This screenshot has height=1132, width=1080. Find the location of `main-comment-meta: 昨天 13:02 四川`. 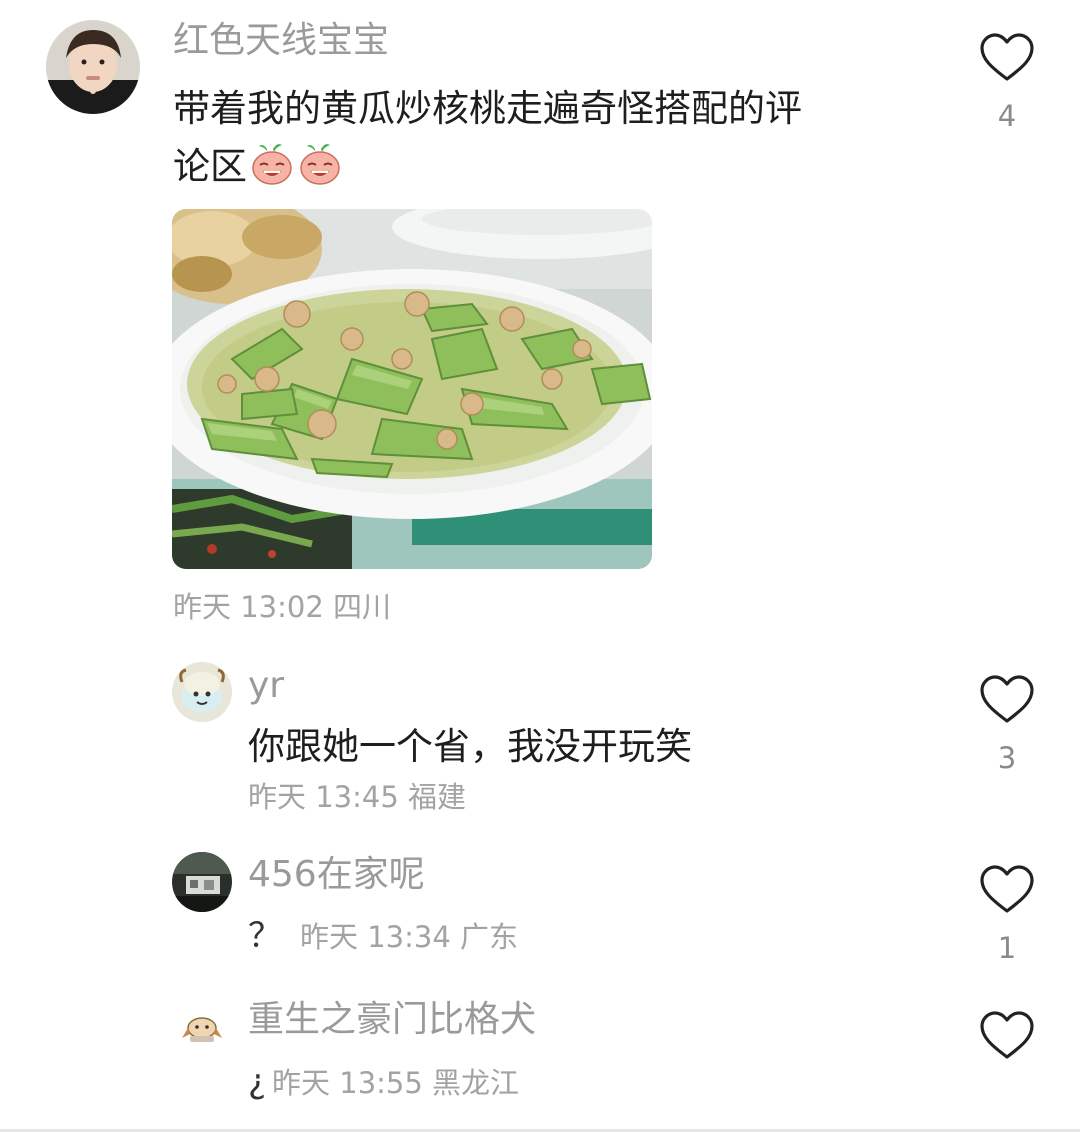

main-comment-meta: 昨天 13:02 四川 is located at coordinates (282, 607).